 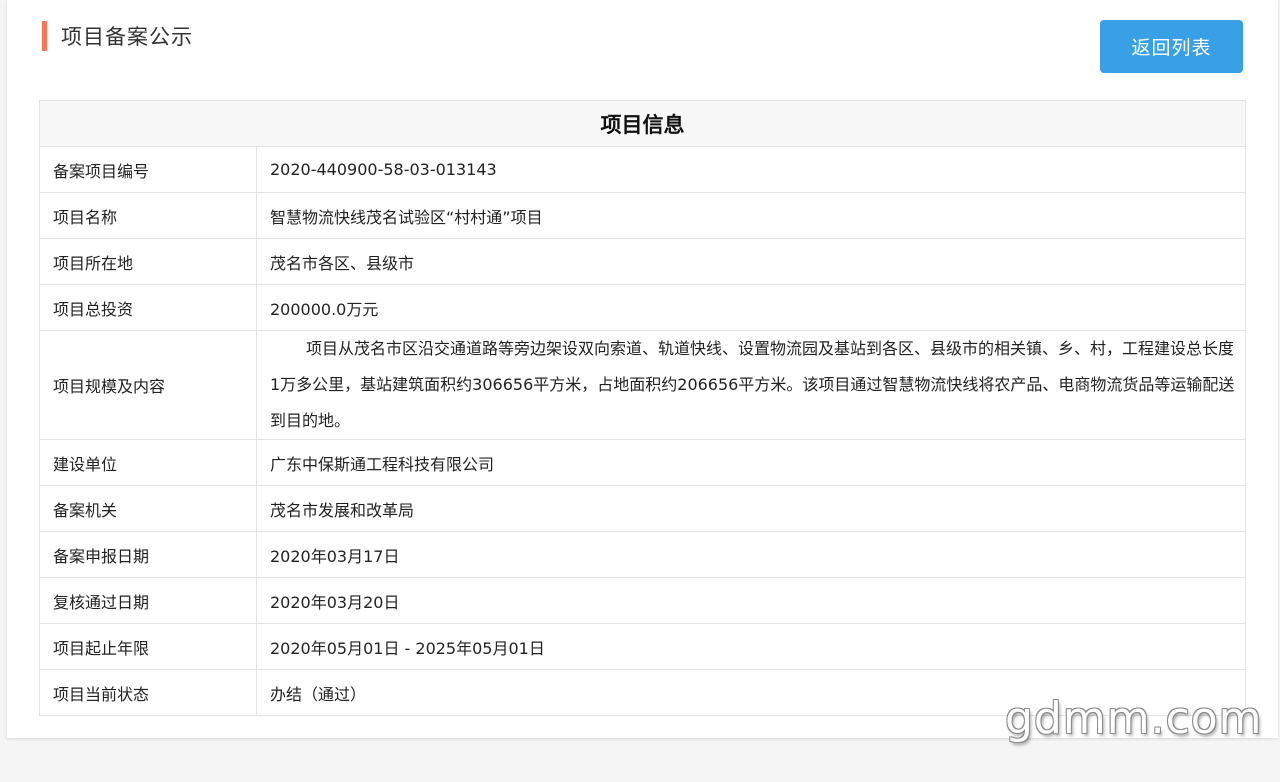 I want to click on table-heading-row: 项目信息, so click(x=642, y=123).